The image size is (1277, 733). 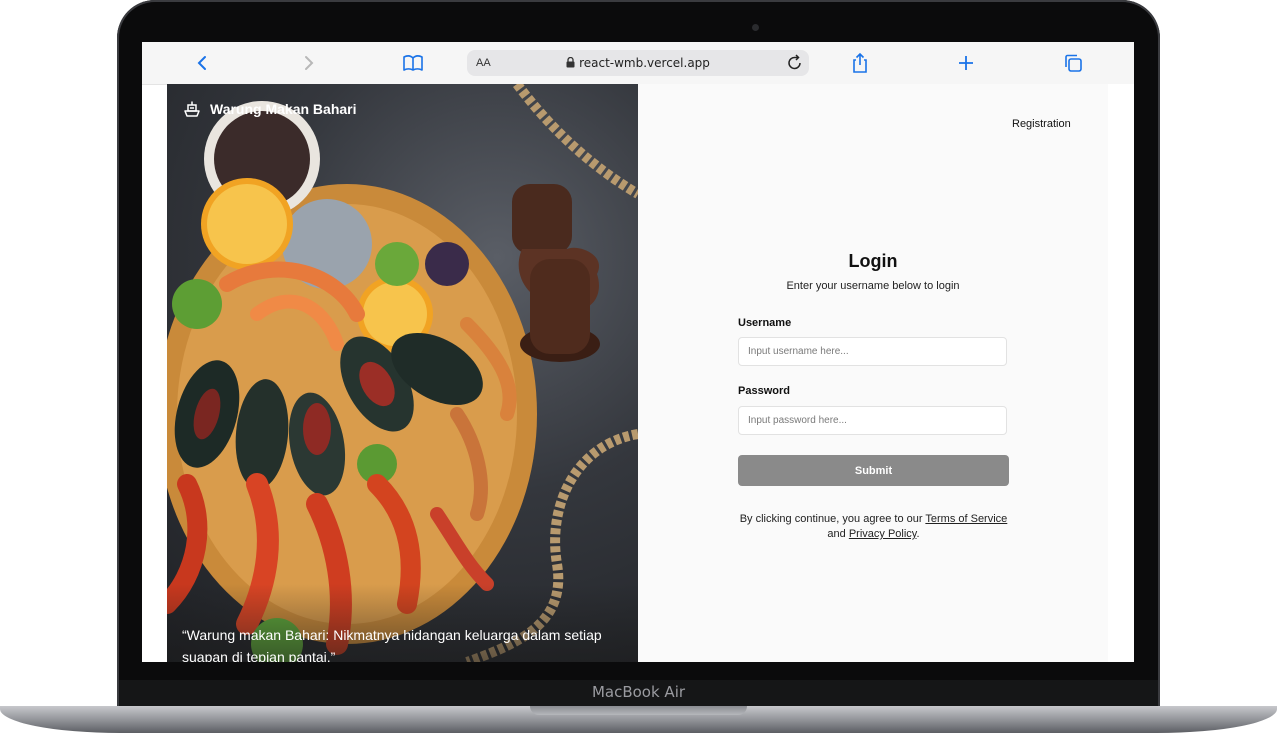 What do you see at coordinates (873, 470) in the screenshot?
I see `submit-button: Submit` at bounding box center [873, 470].